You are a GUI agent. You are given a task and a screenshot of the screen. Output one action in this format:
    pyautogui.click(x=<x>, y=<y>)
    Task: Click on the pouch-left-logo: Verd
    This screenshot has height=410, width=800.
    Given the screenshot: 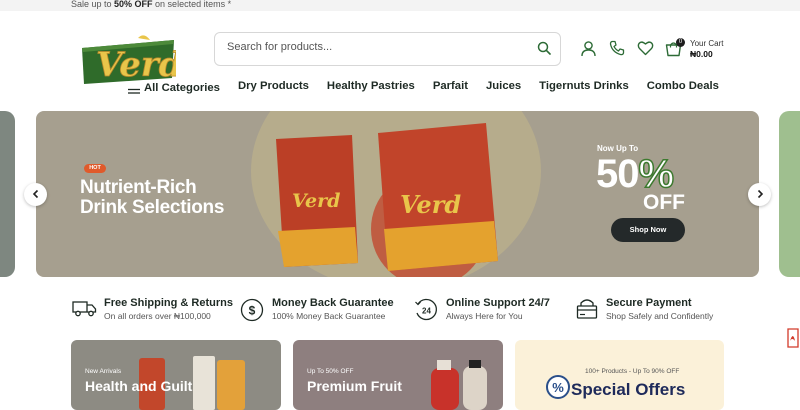 What is the action you would take?
    pyautogui.click(x=316, y=201)
    